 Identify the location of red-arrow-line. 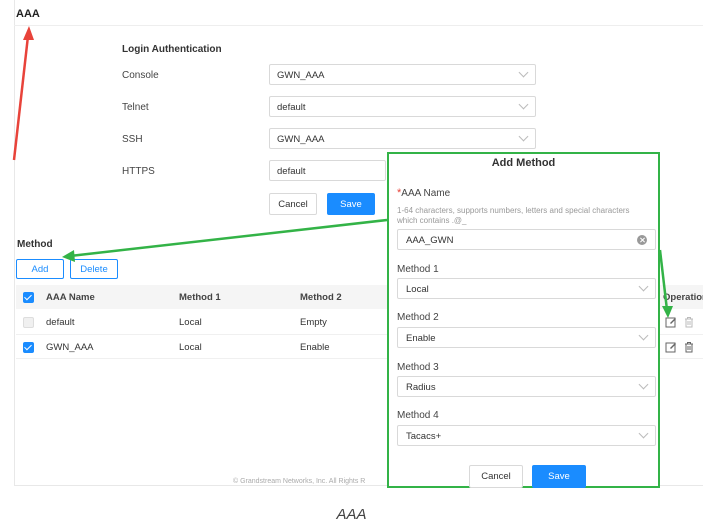
(21, 98).